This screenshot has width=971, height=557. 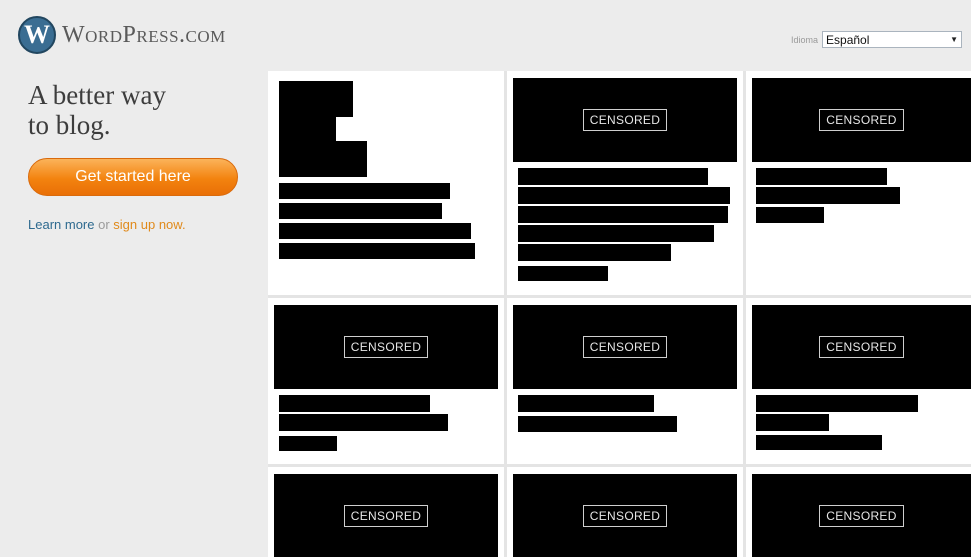 I want to click on showcase-tile, so click(x=386, y=183).